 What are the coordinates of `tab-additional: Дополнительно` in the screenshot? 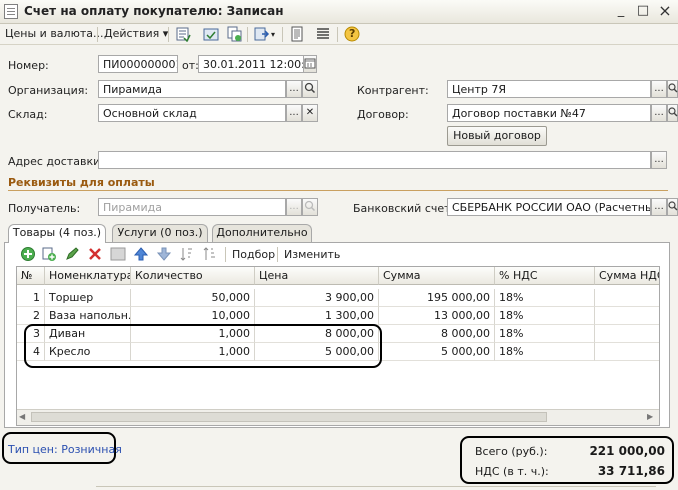 It's located at (262, 233).